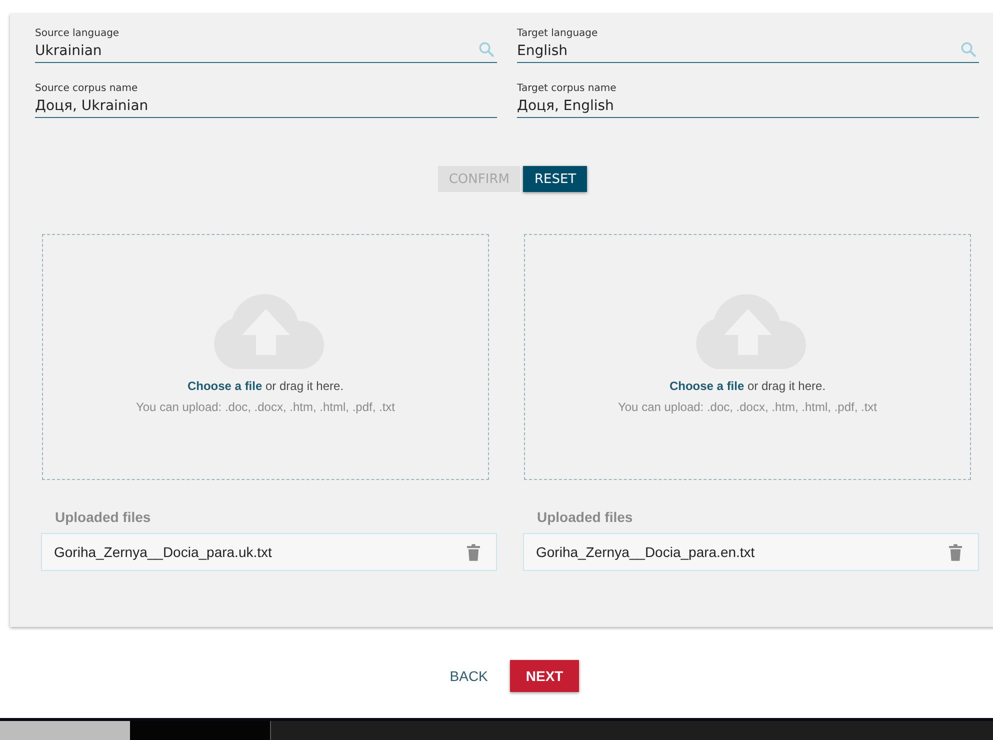  Describe the element at coordinates (256, 49) in the screenshot. I see `search-field: Ukrainian` at that location.